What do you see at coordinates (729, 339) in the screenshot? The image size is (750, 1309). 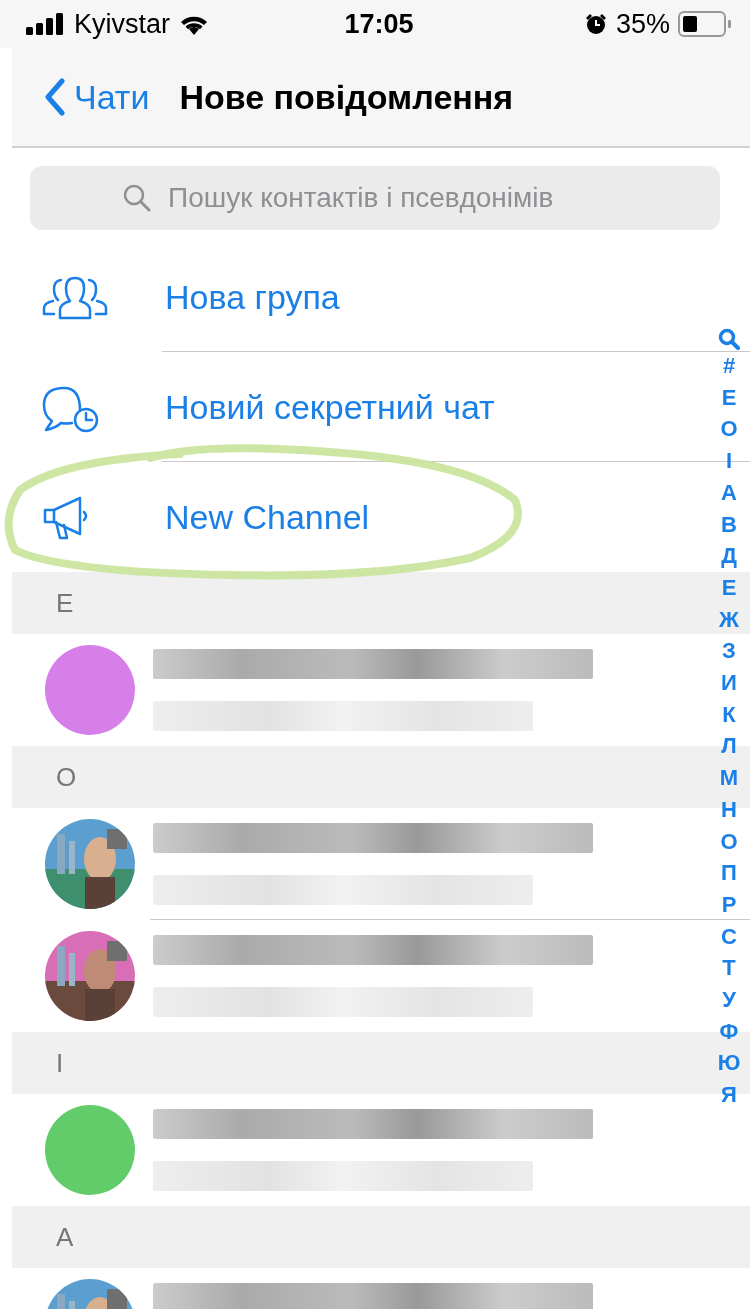 I see `search-icon` at bounding box center [729, 339].